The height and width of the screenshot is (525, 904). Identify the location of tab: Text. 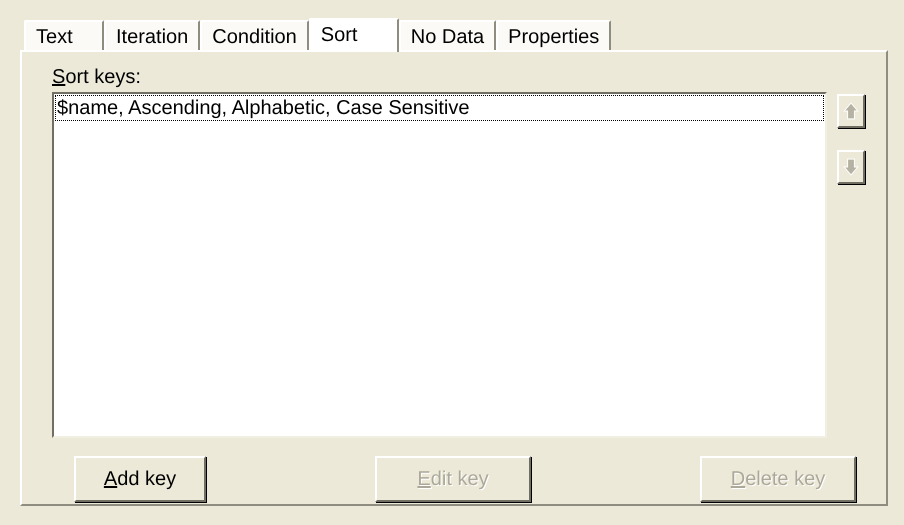
(64, 35).